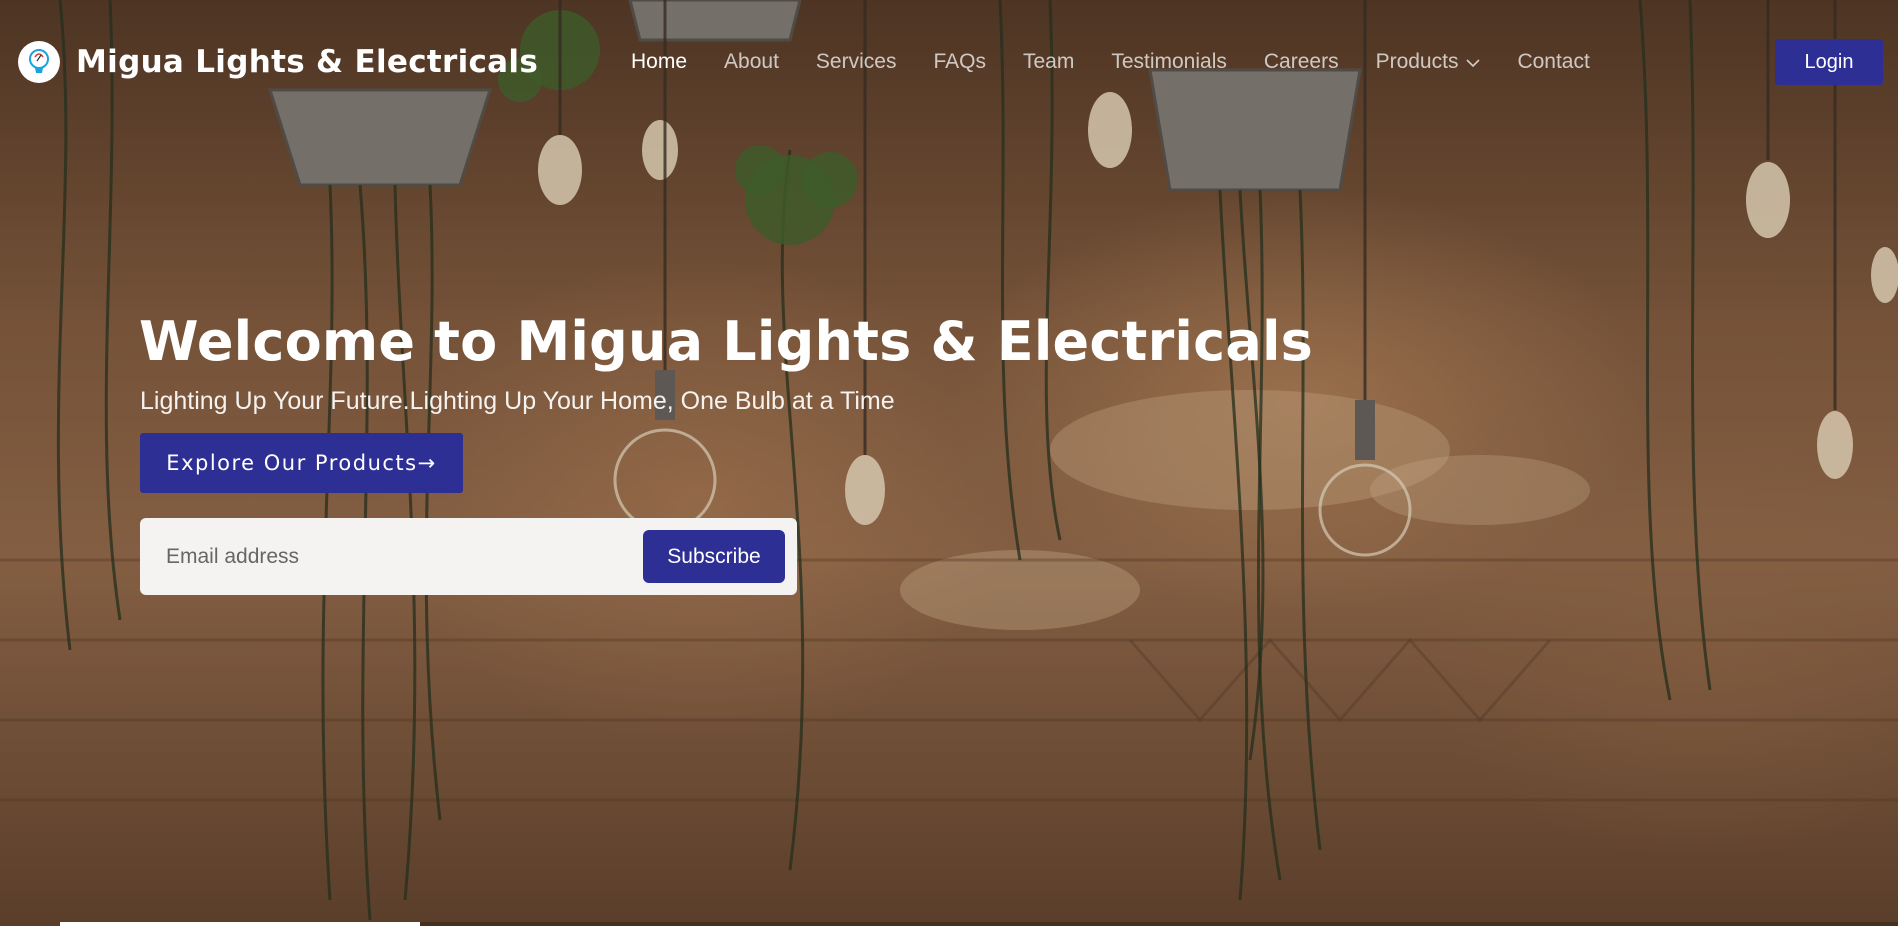 Image resolution: width=1898 pixels, height=926 pixels. I want to click on brand: Migua Lights & Electricals, so click(278, 62).